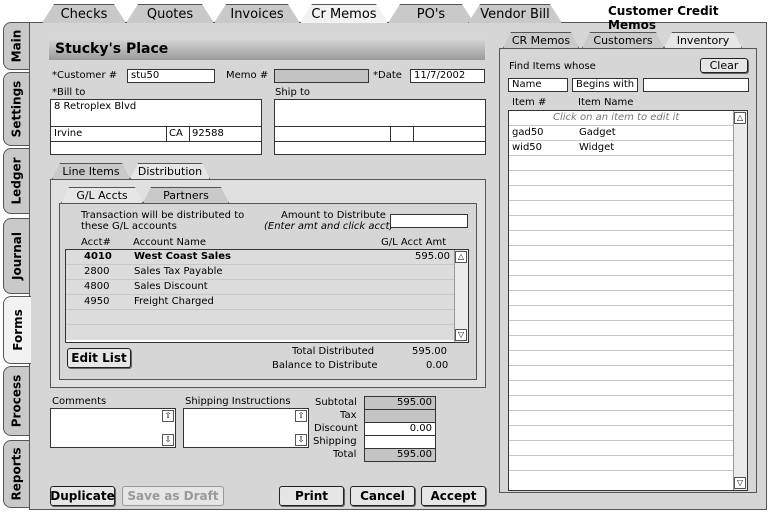 The image size is (770, 514). I want to click on save-as-draft-button: Save as Draft, so click(173, 496).